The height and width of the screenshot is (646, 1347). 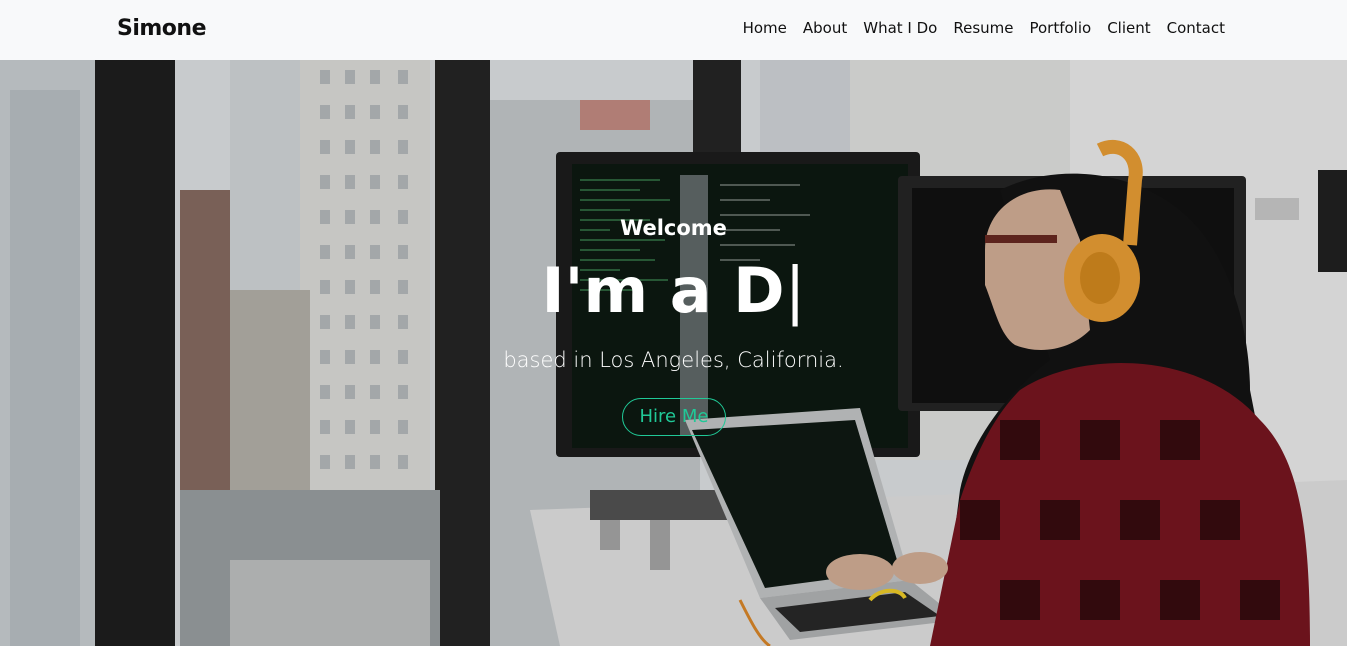 What do you see at coordinates (825, 28) in the screenshot?
I see `nav-link-about: About` at bounding box center [825, 28].